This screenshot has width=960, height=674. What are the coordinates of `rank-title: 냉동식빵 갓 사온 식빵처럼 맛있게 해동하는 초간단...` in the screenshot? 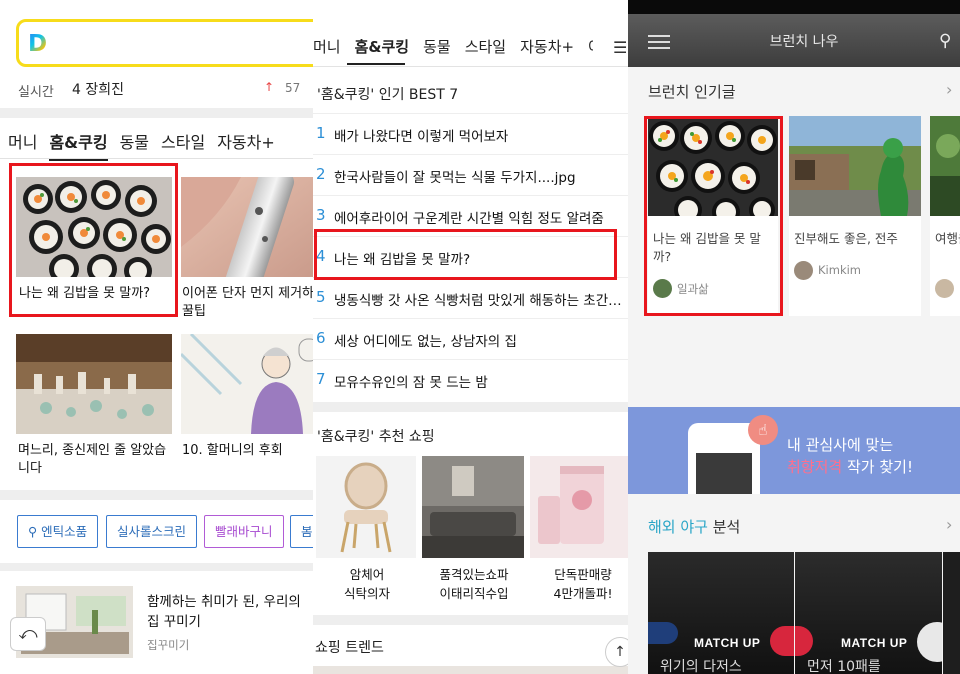 It's located at (480, 301).